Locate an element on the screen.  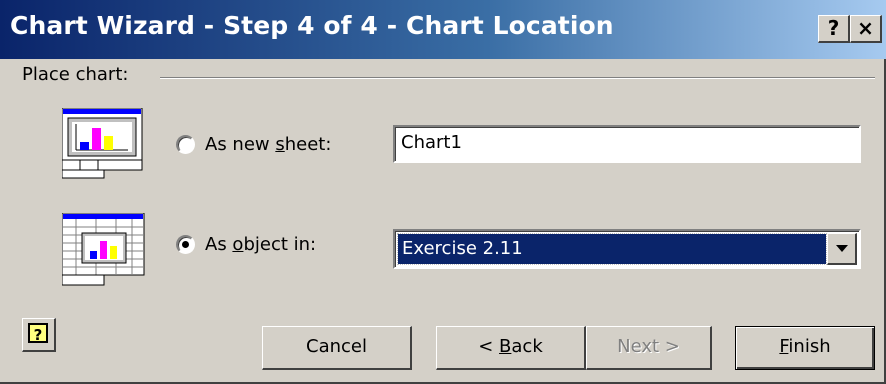
radio-selected-dot is located at coordinates (185, 244).